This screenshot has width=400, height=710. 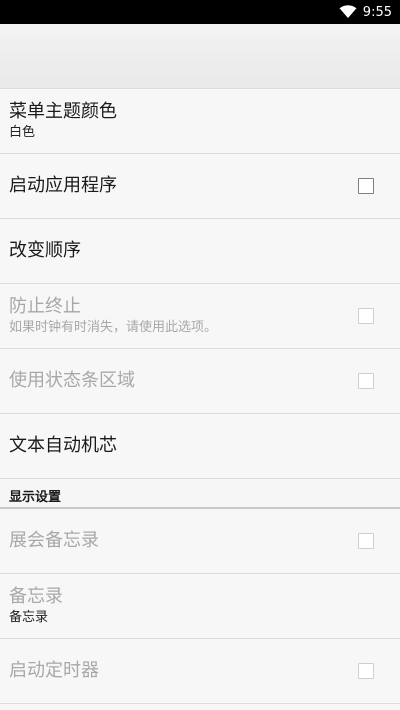 I want to click on setting-text: 备忘录 备忘录, so click(x=31, y=606).